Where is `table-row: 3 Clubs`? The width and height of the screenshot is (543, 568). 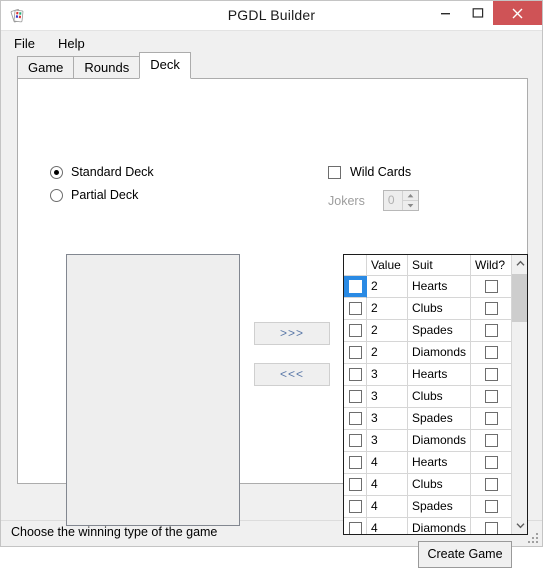 table-row: 3 Clubs is located at coordinates (427, 397).